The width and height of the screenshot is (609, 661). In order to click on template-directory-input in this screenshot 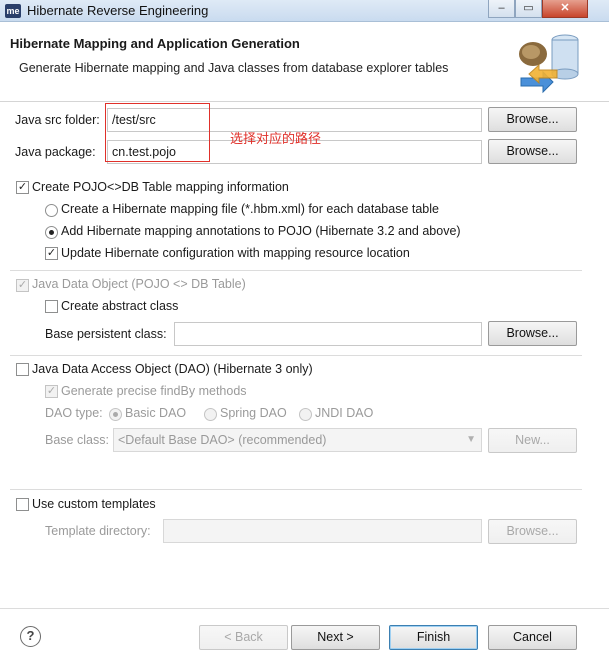, I will do `click(322, 531)`.